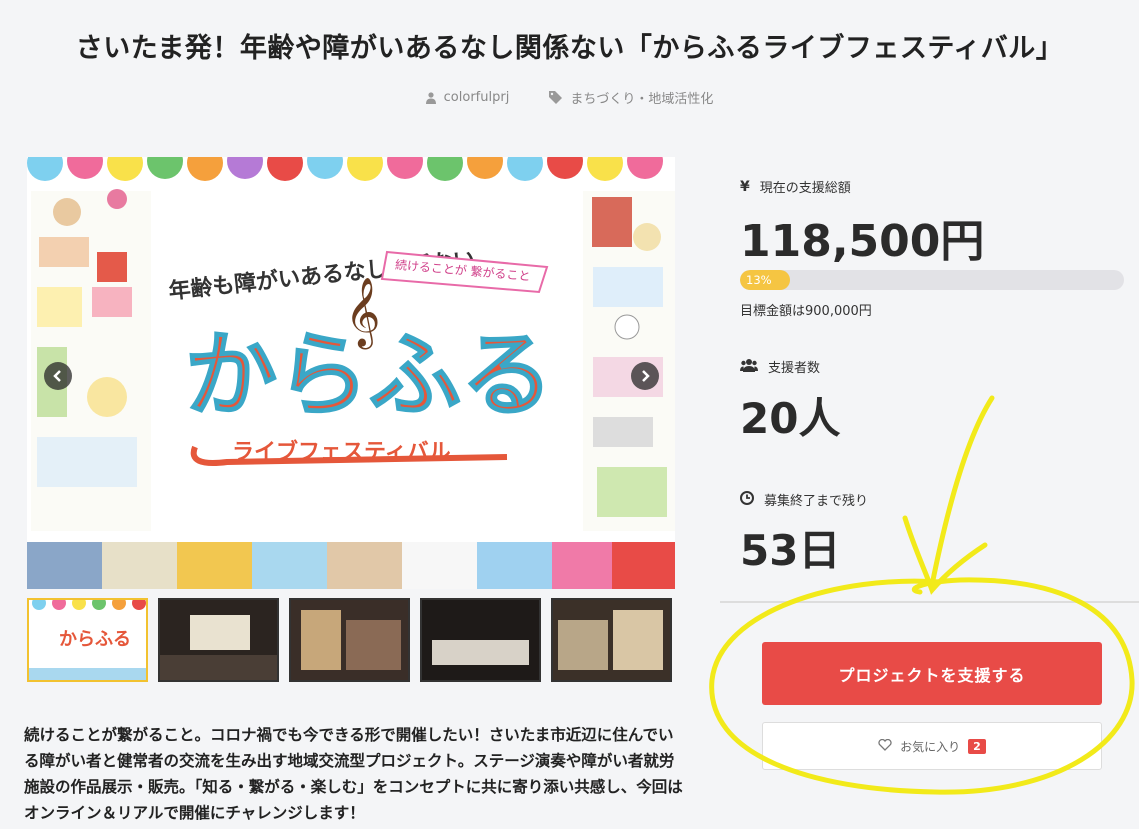  Describe the element at coordinates (794, 368) in the screenshot. I see `backers-label: 支援者数` at that location.